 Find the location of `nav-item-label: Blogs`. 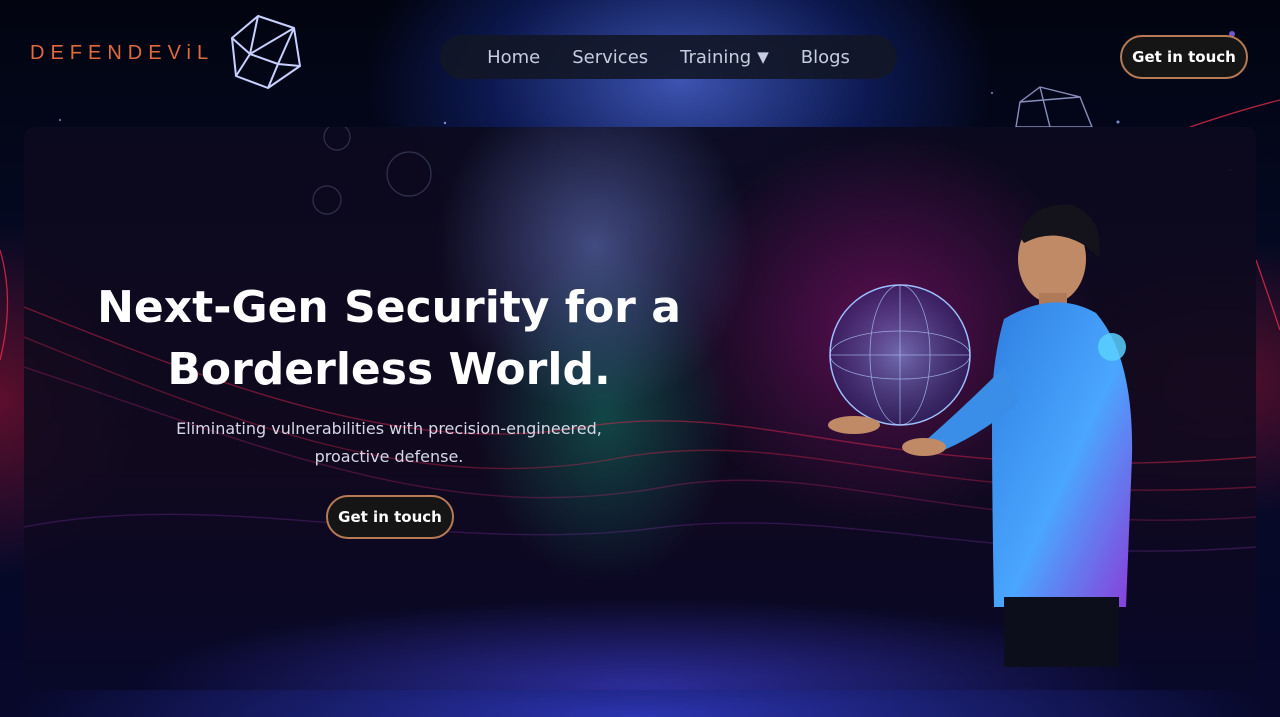

nav-item-label: Blogs is located at coordinates (825, 57).